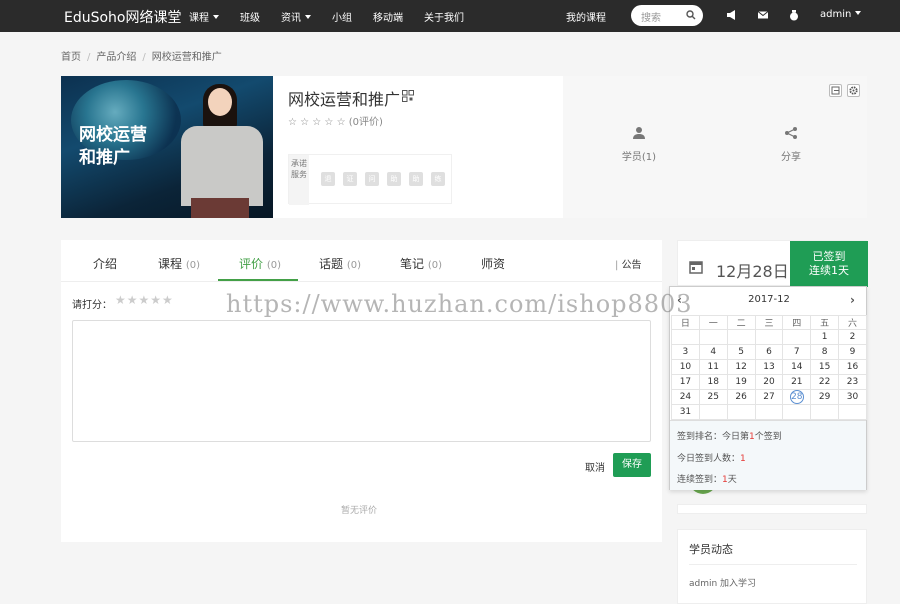  What do you see at coordinates (711, 549) in the screenshot?
I see `activity-title: 学员动态` at bounding box center [711, 549].